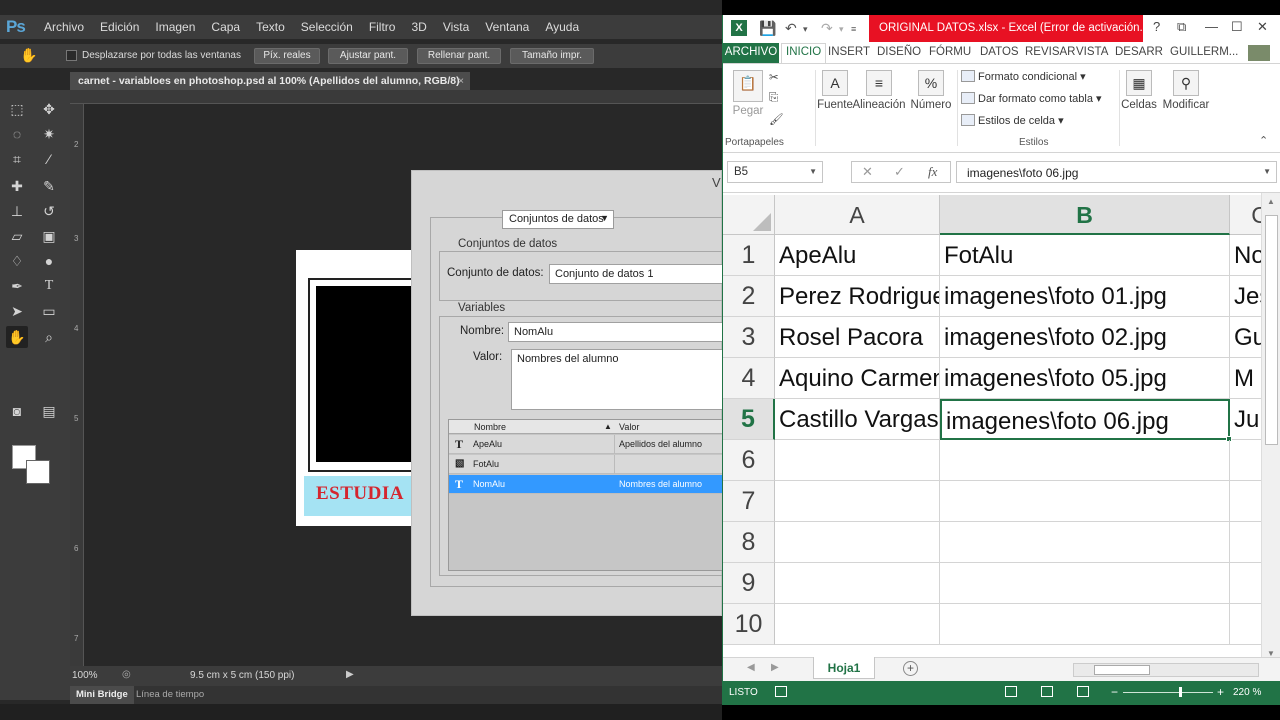 The width and height of the screenshot is (1280, 720). Describe the element at coordinates (586, 444) in the screenshot. I see `variable-row-apealu: T ApeAlu Apellidos del alumno` at that location.